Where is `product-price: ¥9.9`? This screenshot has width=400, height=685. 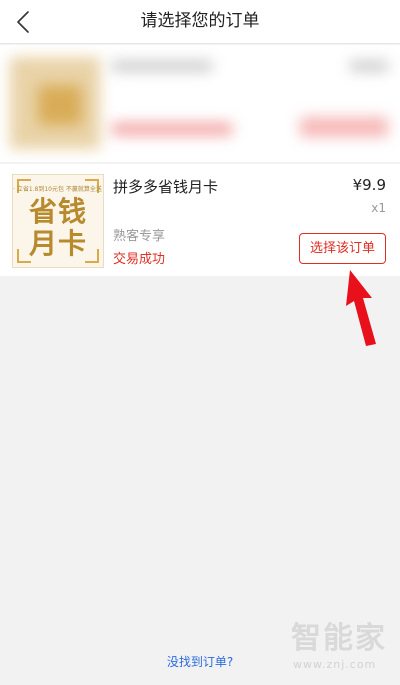 product-price: ¥9.9 is located at coordinates (369, 185).